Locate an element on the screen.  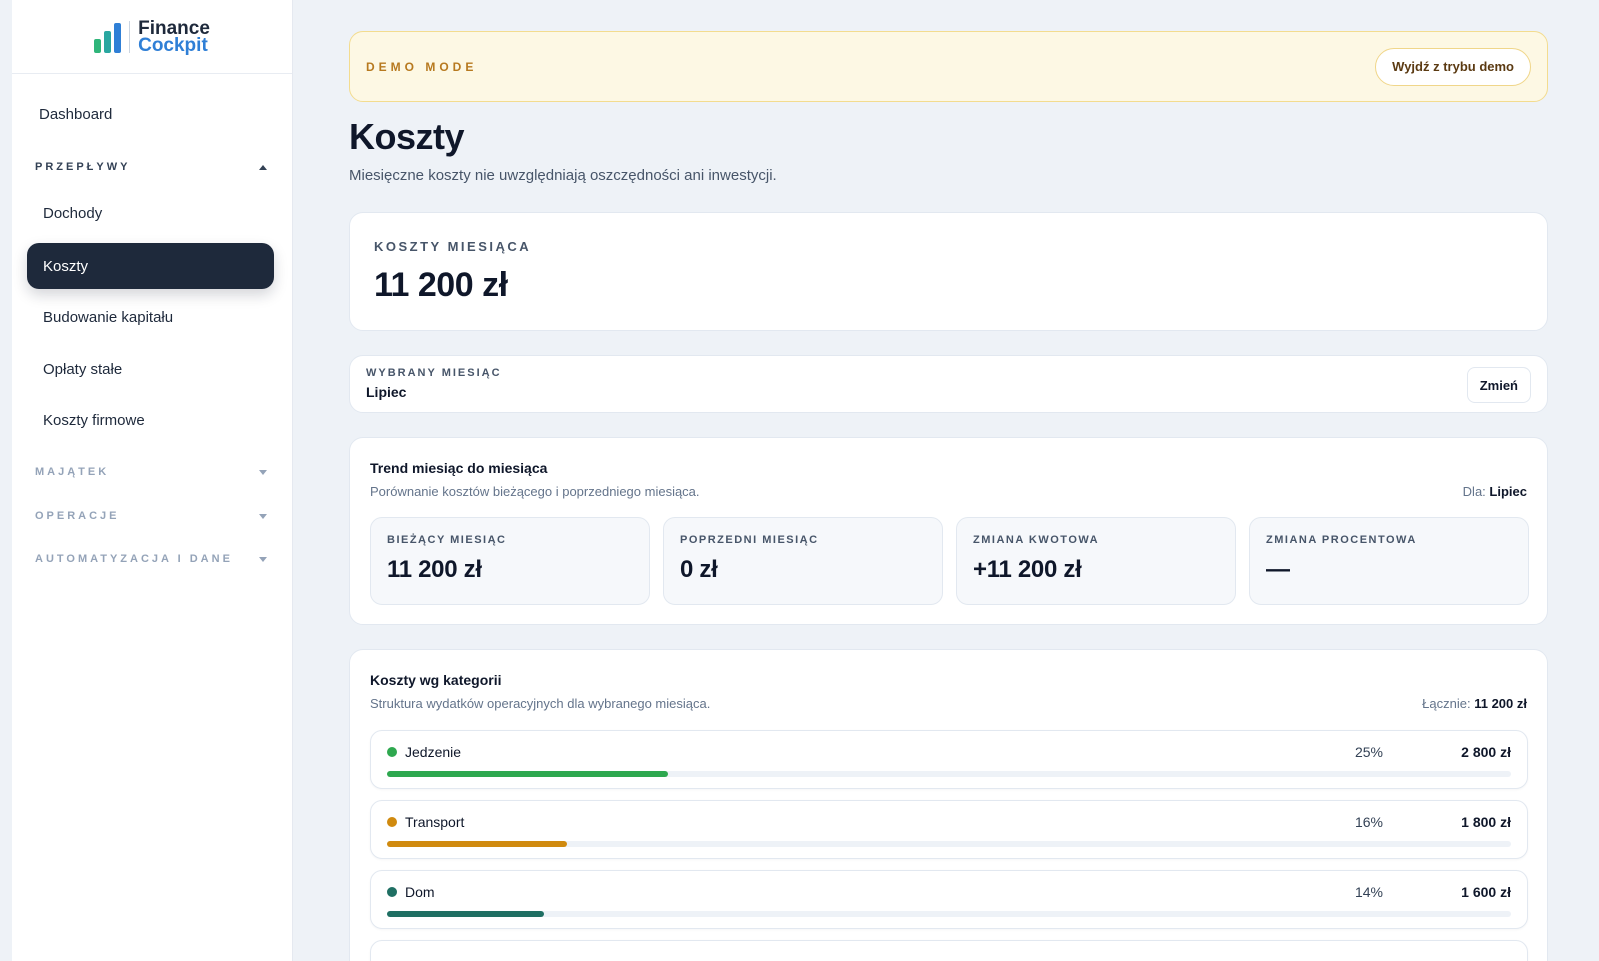
category-row-dom: Dom 14% 1 600 zł is located at coordinates (949, 899).